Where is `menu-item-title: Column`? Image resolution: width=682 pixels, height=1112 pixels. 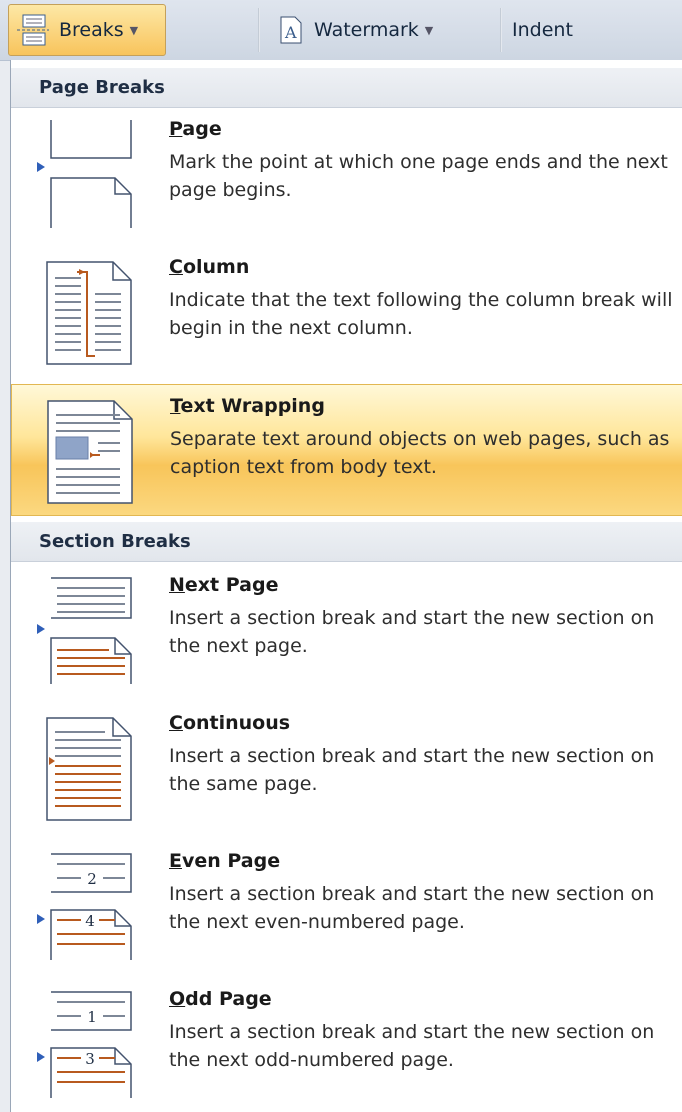
menu-item-title: Column is located at coordinates (209, 267).